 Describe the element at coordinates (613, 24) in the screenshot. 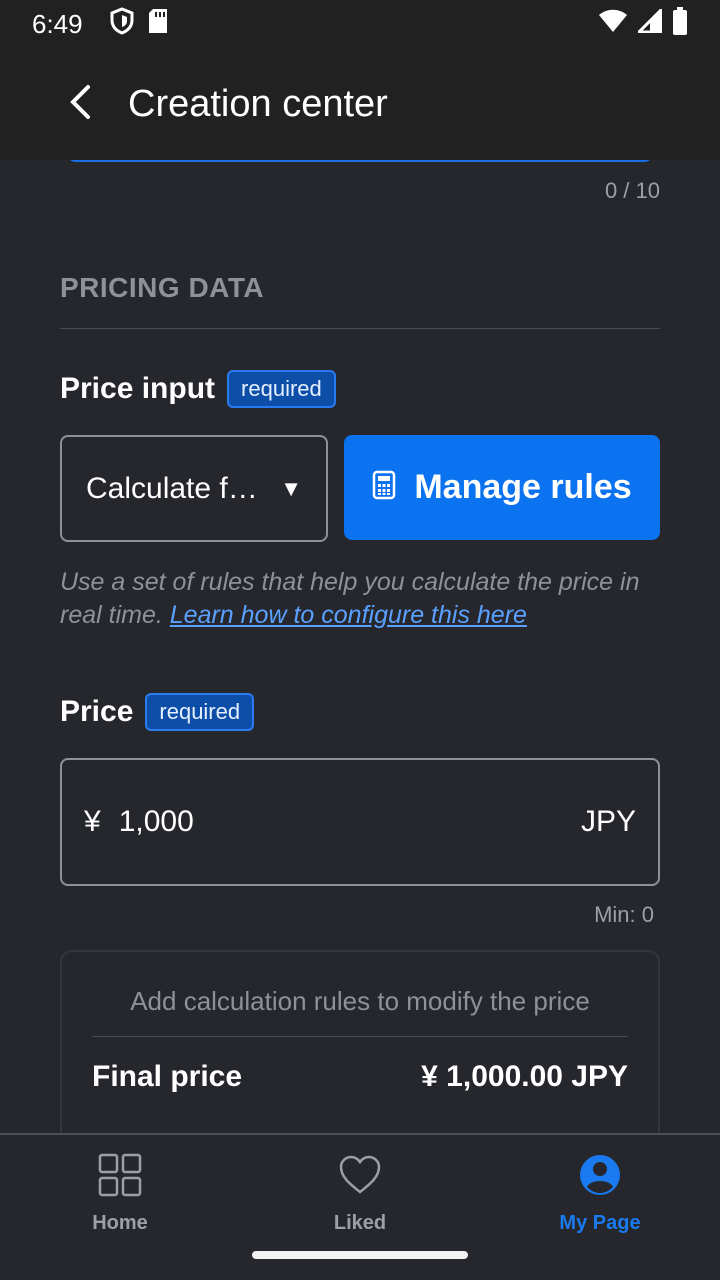

I see `wifi-icon` at that location.